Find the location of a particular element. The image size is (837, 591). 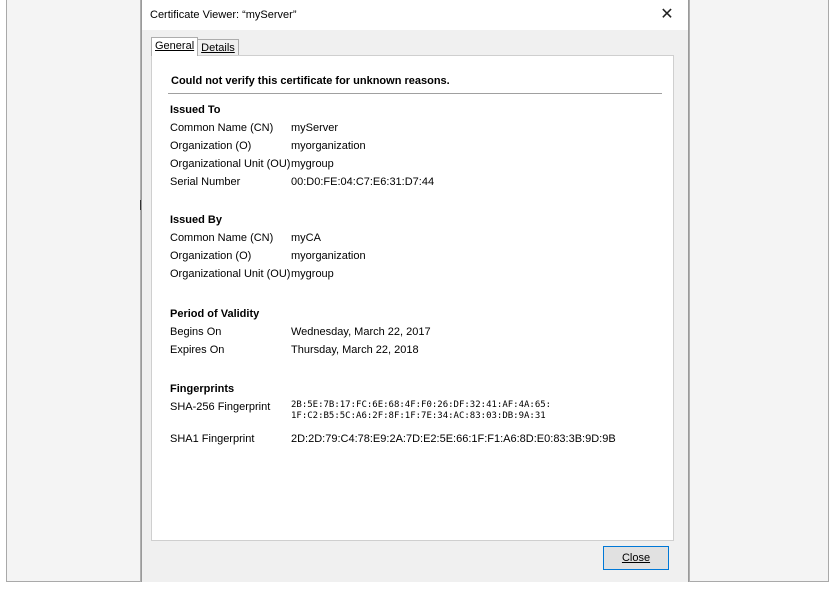

issued-to-ou-row: Organizational Unit (OU)mygroup is located at coordinates (252, 164).